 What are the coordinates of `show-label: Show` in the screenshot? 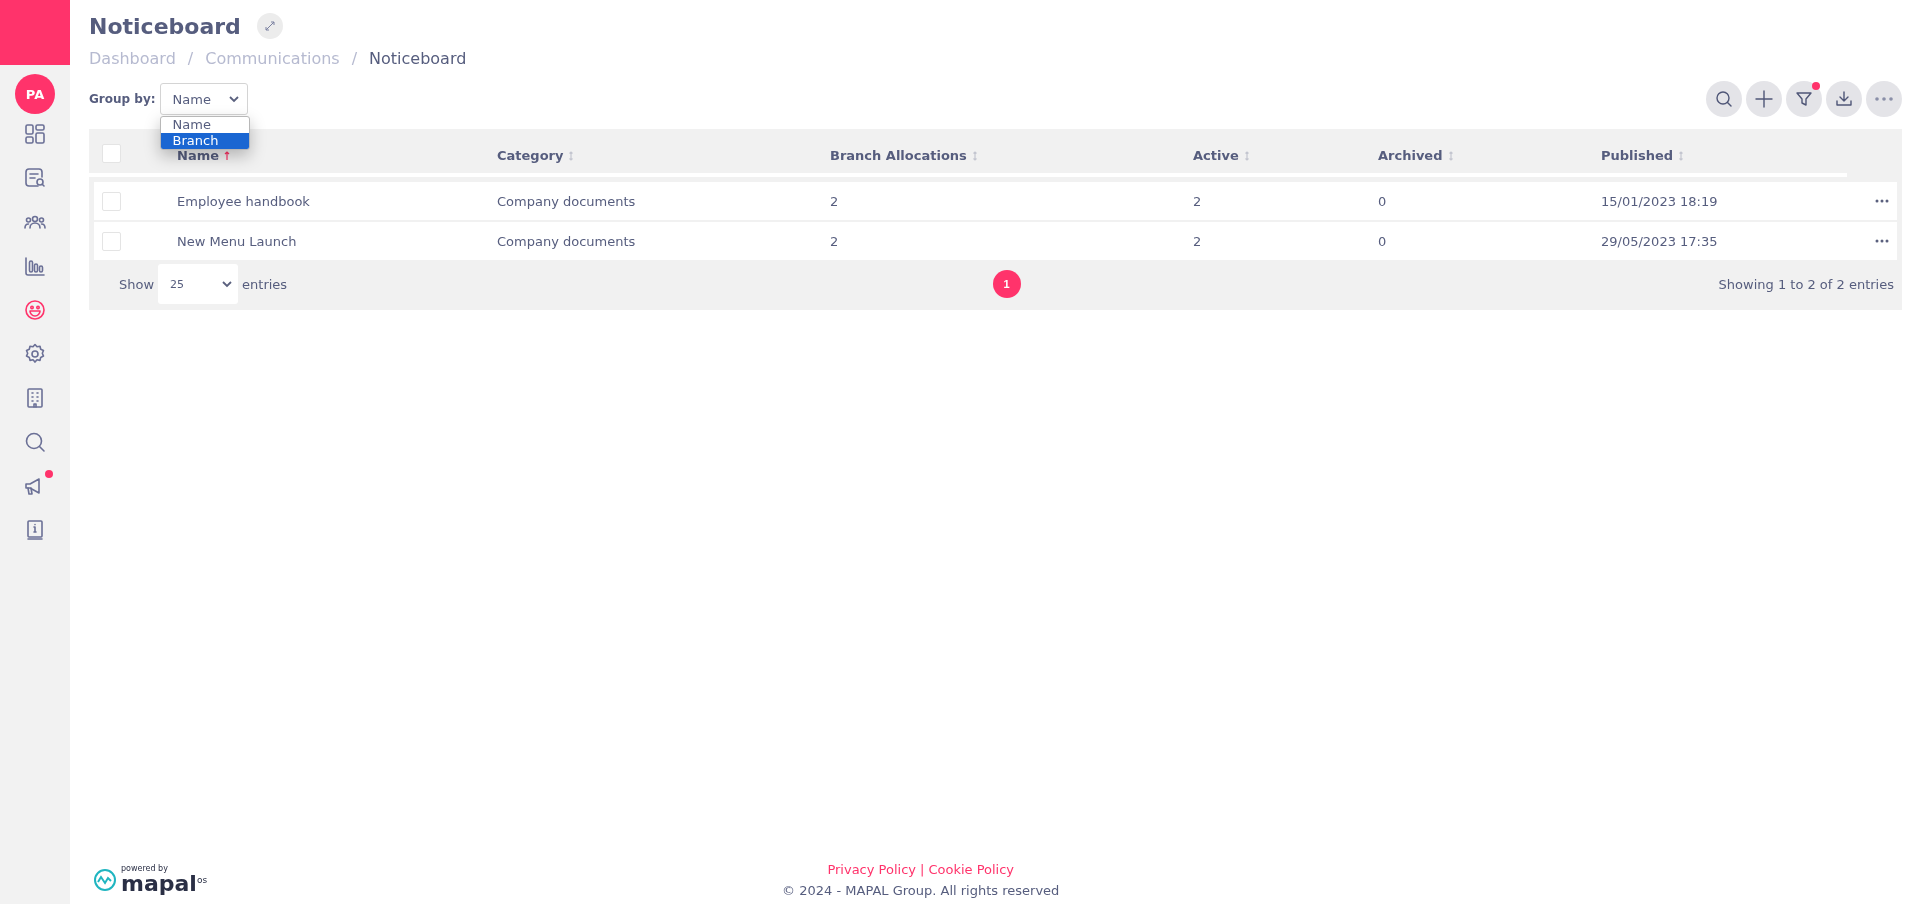 It's located at (137, 284).